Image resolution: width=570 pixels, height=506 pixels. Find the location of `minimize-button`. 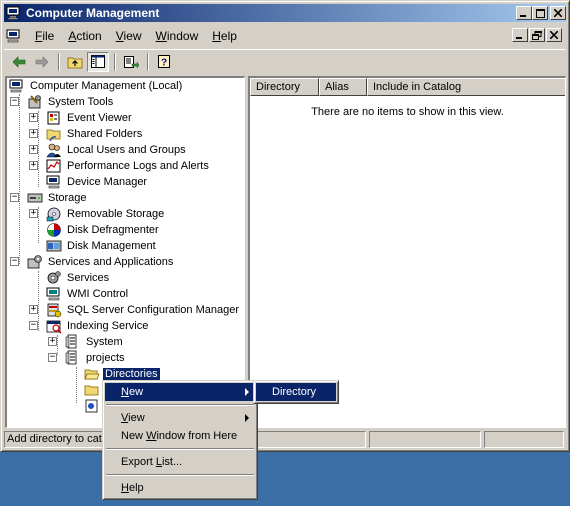

minimize-button is located at coordinates (524, 13).